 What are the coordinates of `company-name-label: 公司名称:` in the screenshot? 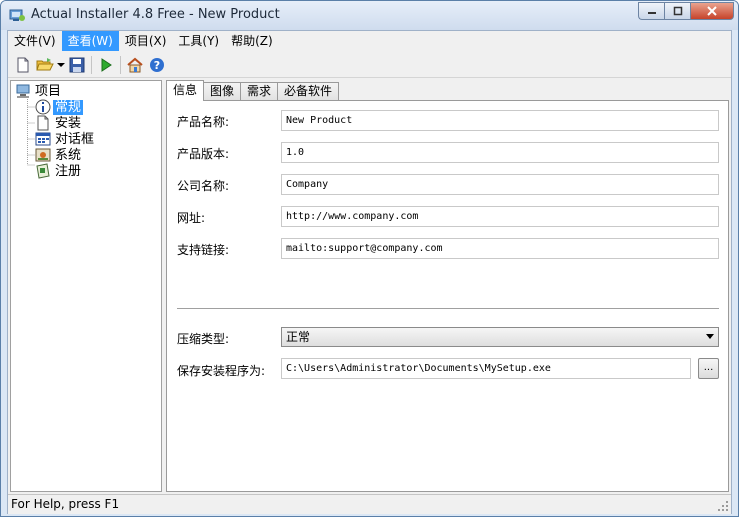 It's located at (203, 186).